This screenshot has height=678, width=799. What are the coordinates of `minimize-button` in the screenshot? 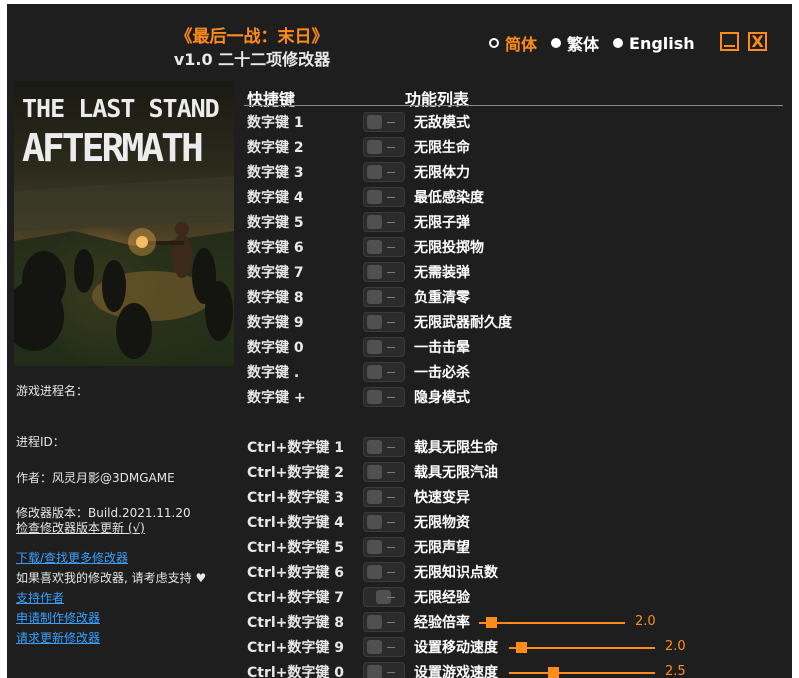 It's located at (729, 41).